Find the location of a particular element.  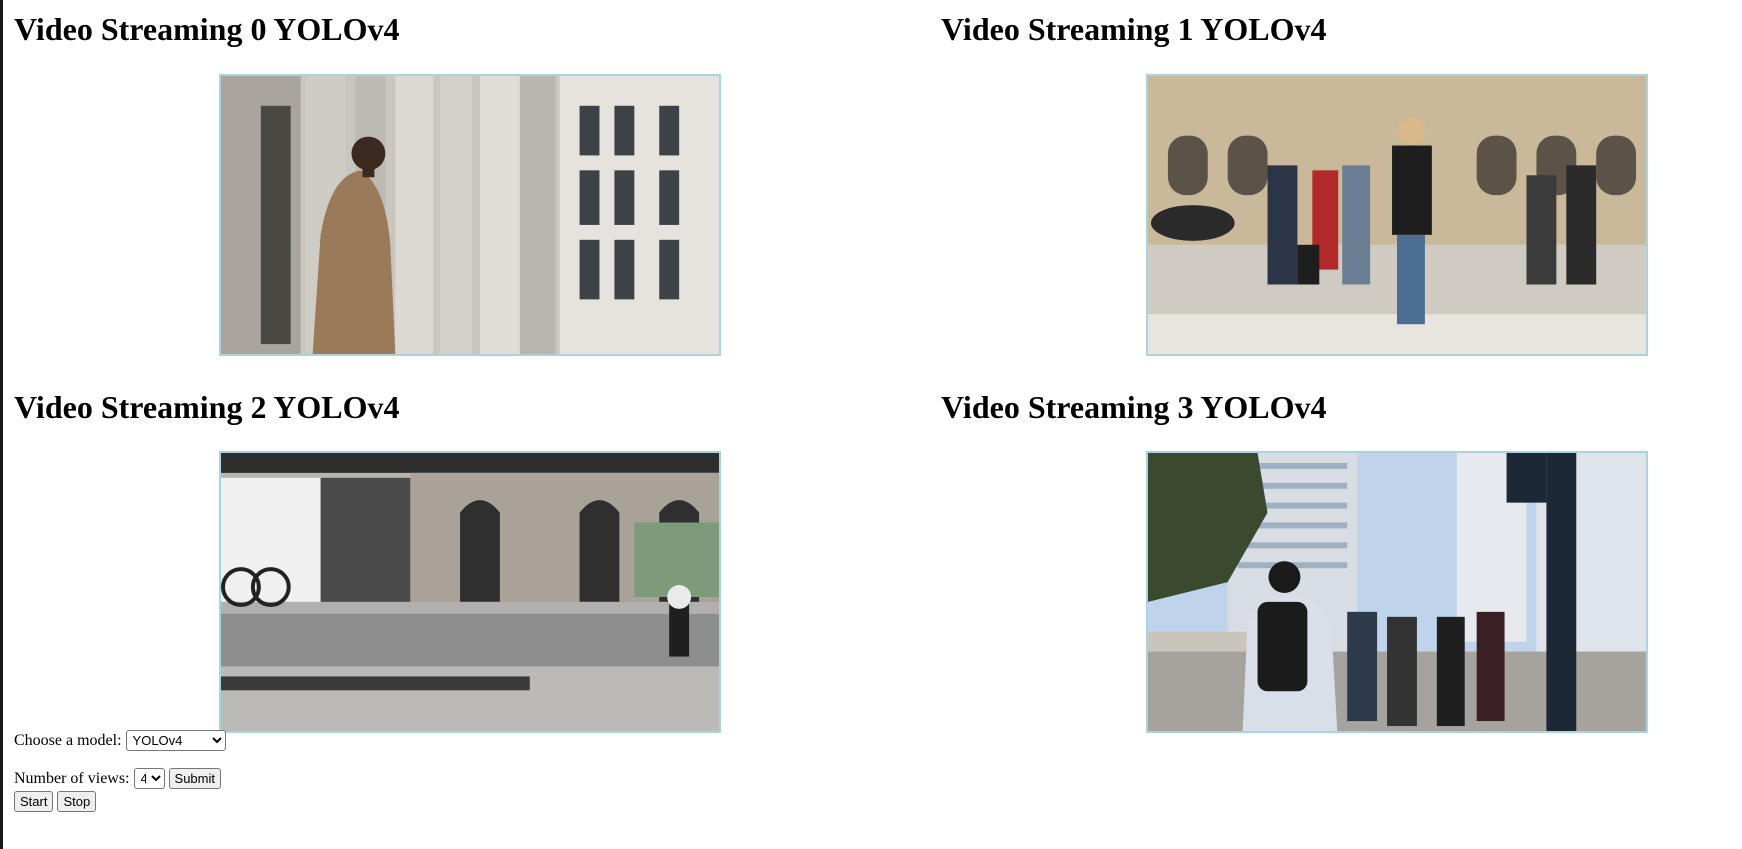

views-controls: Number of views: 4 Submit is located at coordinates (117, 778).